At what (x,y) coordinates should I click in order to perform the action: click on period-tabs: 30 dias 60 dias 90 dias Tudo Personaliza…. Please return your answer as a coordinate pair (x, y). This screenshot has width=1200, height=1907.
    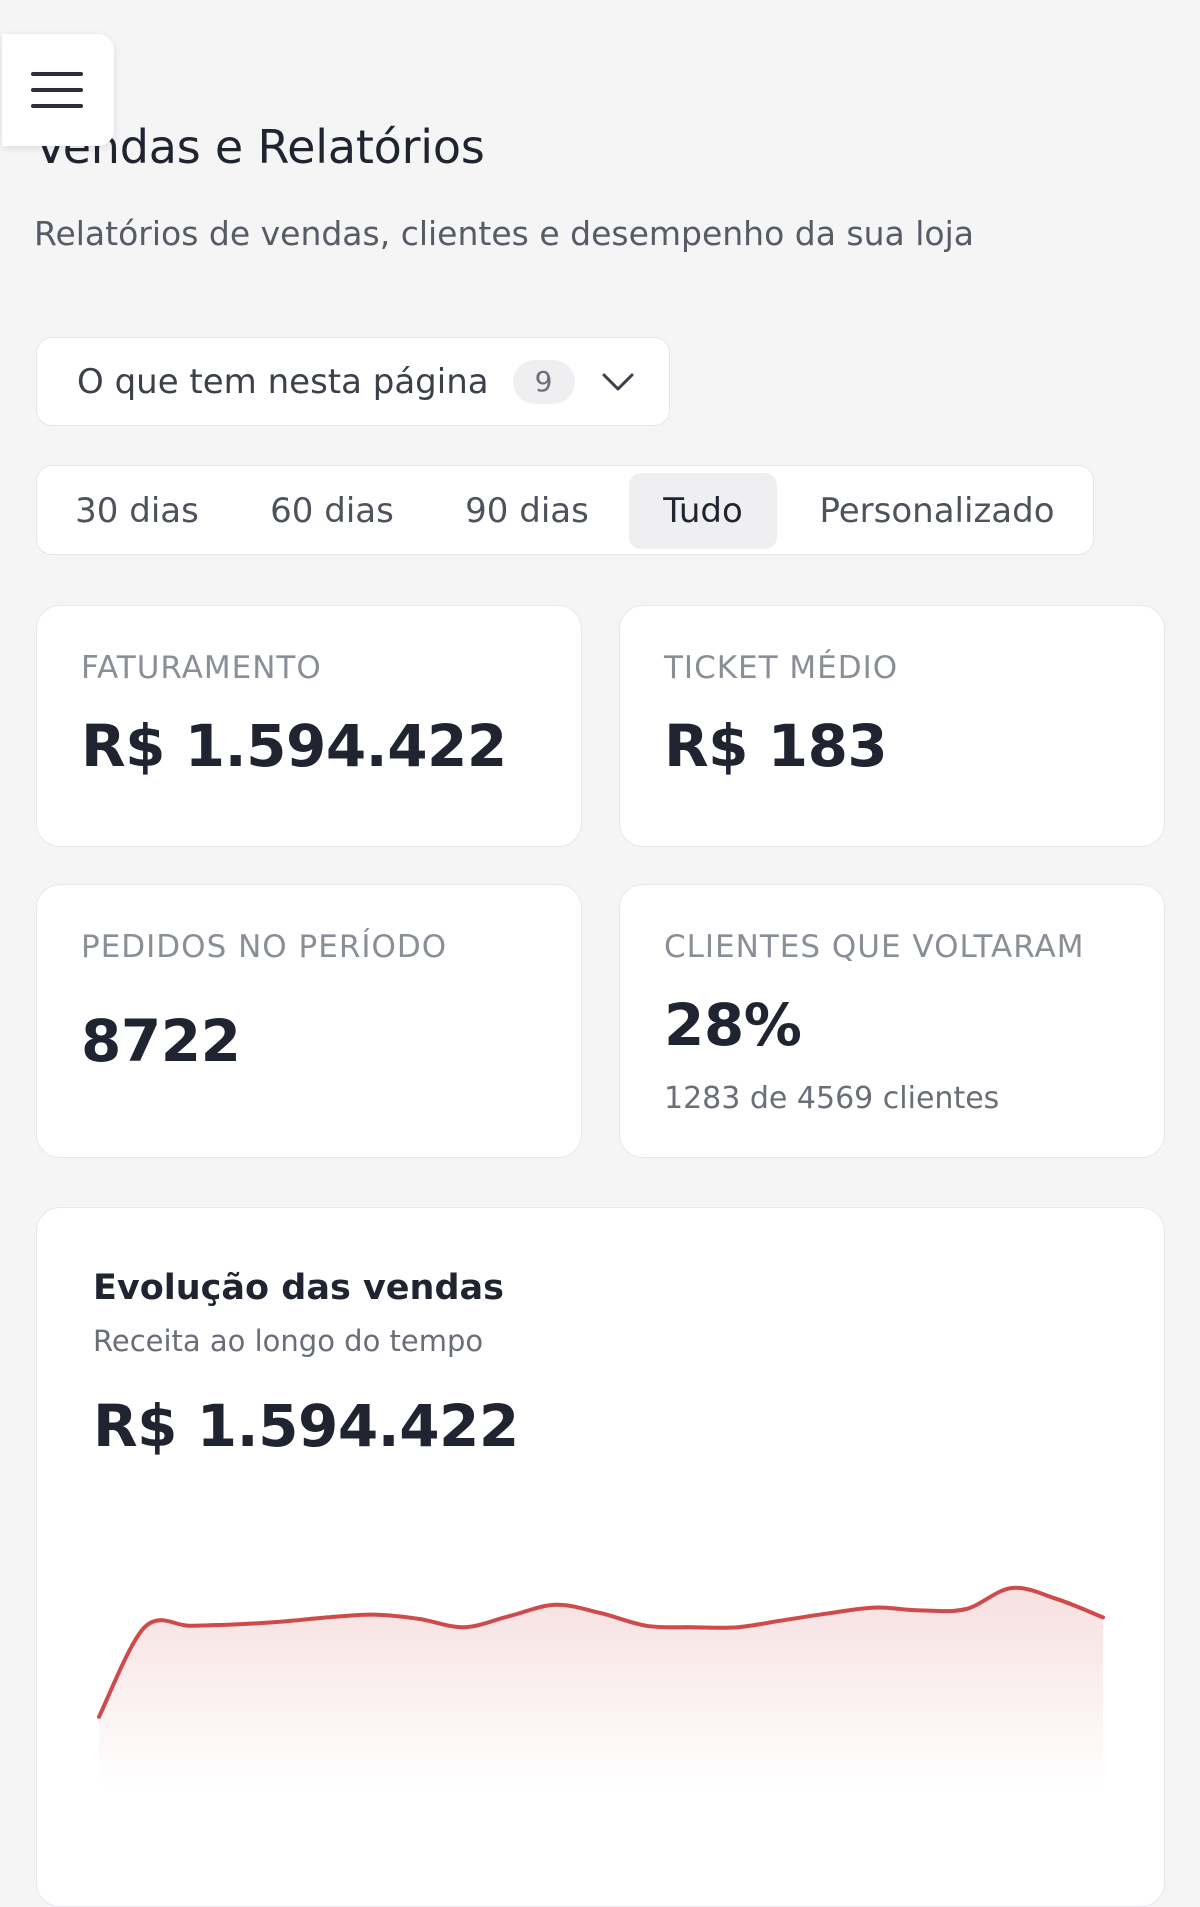
    Looking at the image, I should click on (565, 510).